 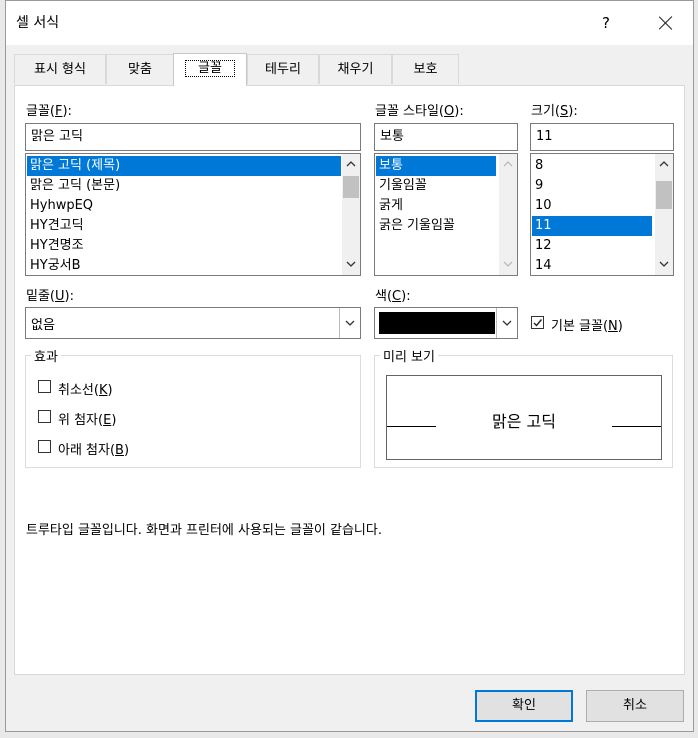 What do you see at coordinates (351, 214) in the screenshot?
I see `font-list-scrollbar` at bounding box center [351, 214].